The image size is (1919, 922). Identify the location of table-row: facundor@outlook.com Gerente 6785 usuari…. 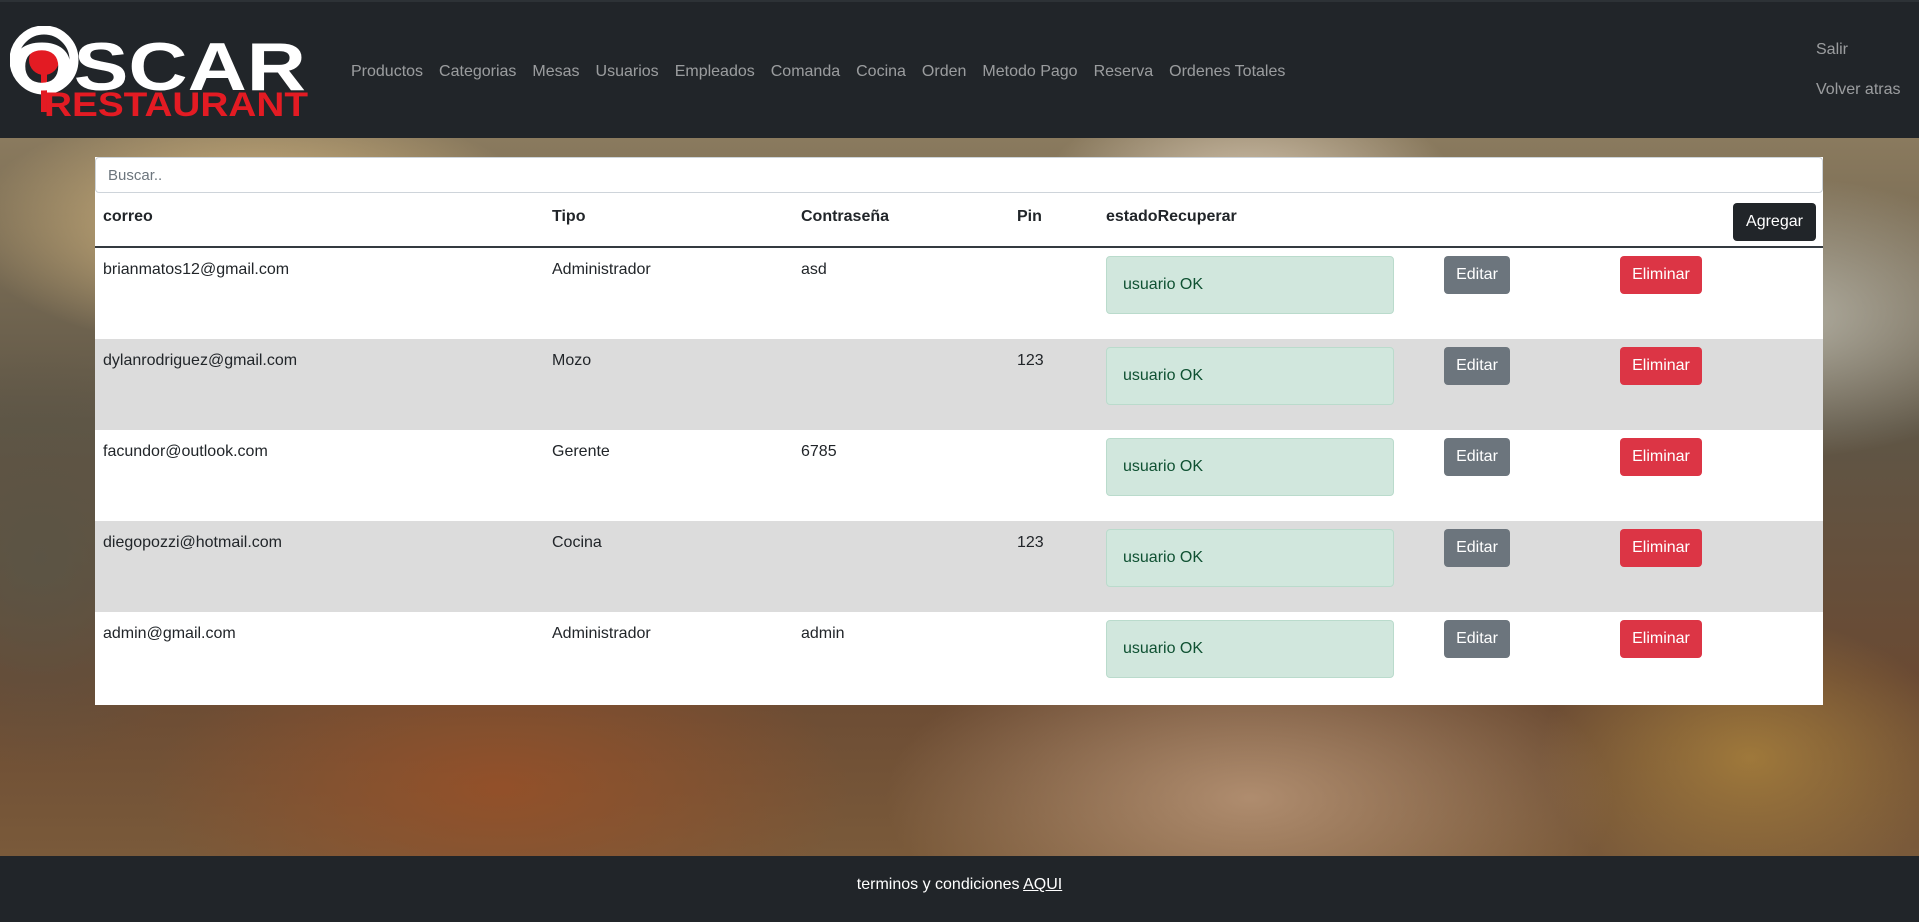
(959, 475).